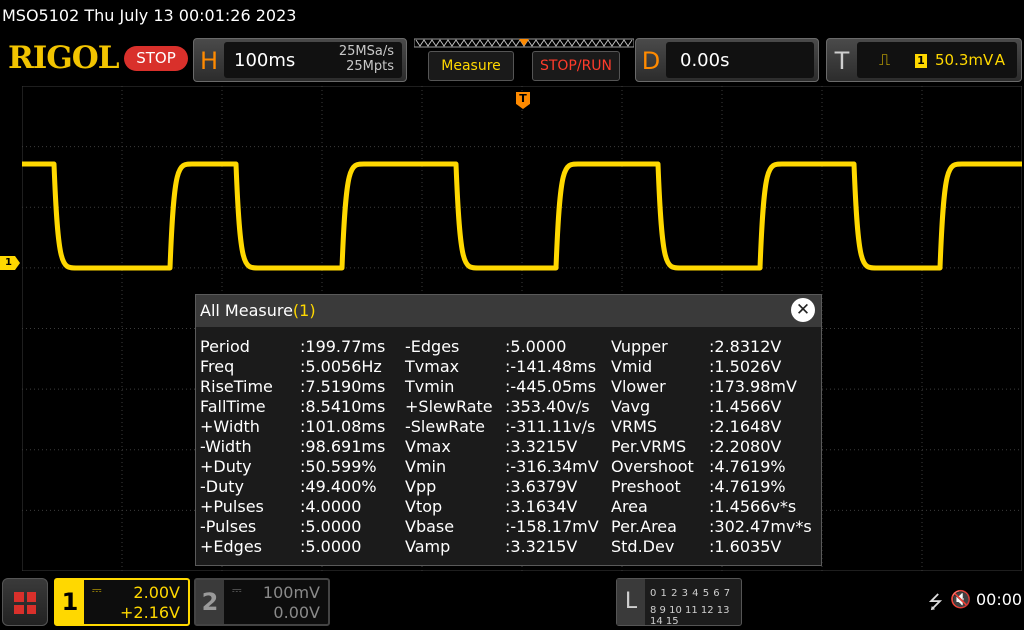 The width and height of the screenshot is (1024, 630). I want to click on trigger-level: 50.3mV, so click(964, 60).